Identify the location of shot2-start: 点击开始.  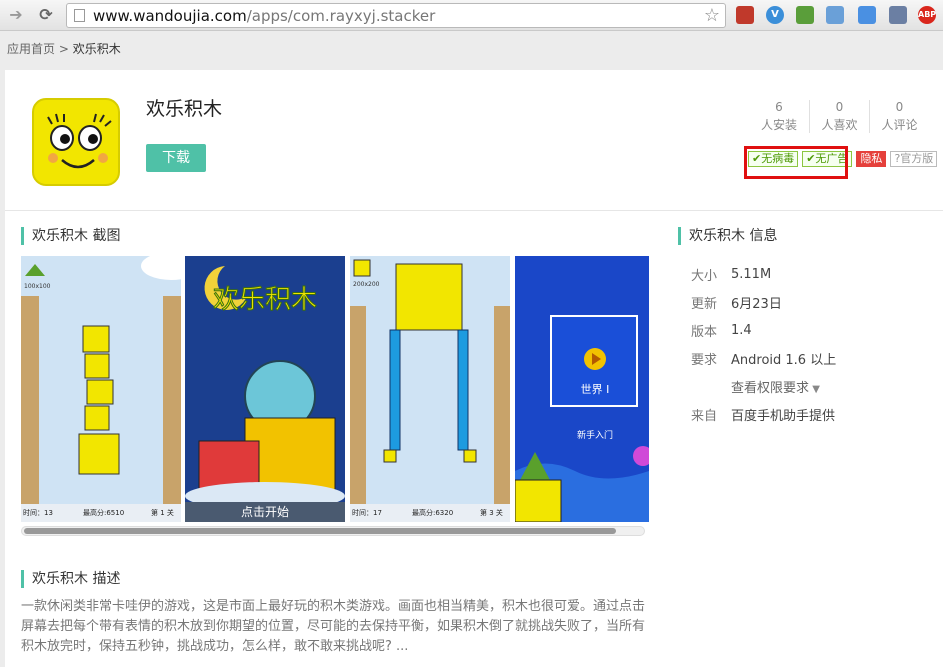
(265, 512).